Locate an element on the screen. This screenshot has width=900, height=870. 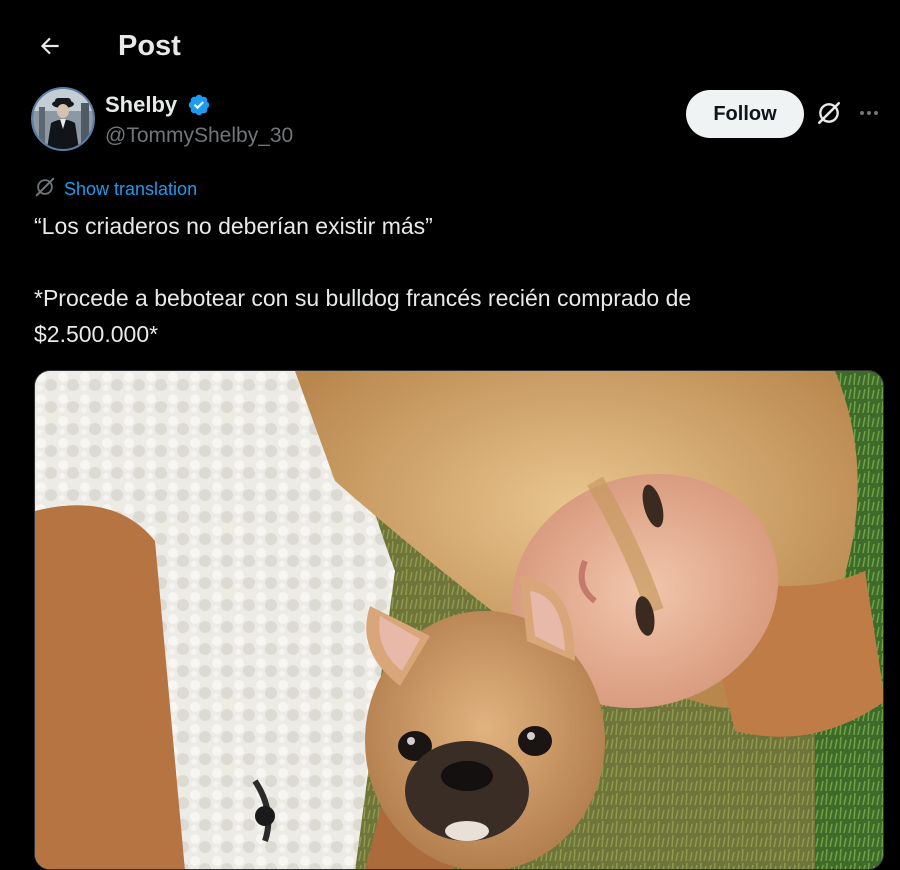
follow-button: Follow is located at coordinates (745, 114).